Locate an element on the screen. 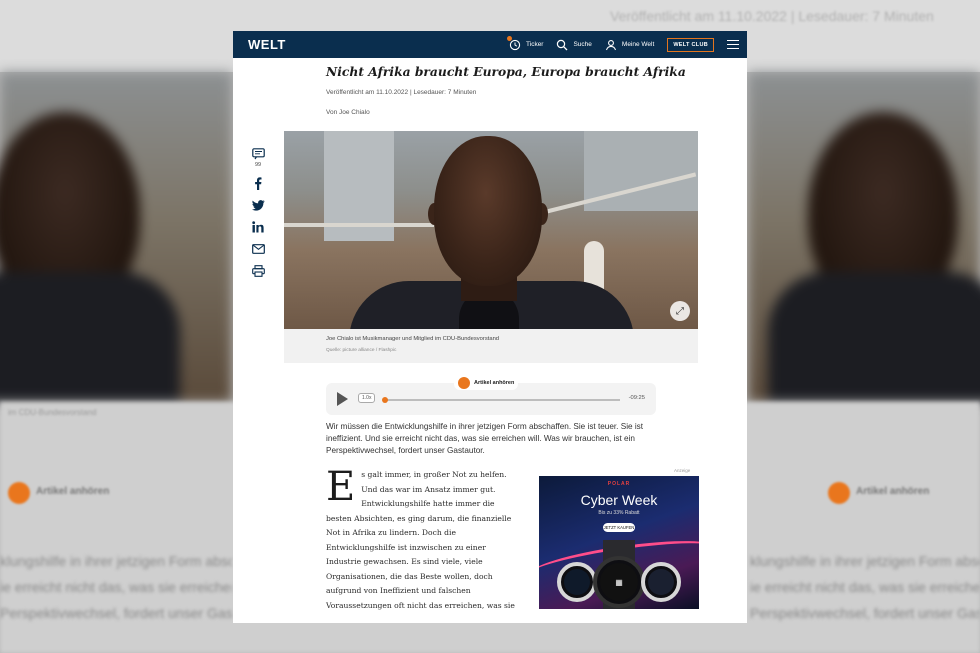  search-button: Suche is located at coordinates (574, 45).